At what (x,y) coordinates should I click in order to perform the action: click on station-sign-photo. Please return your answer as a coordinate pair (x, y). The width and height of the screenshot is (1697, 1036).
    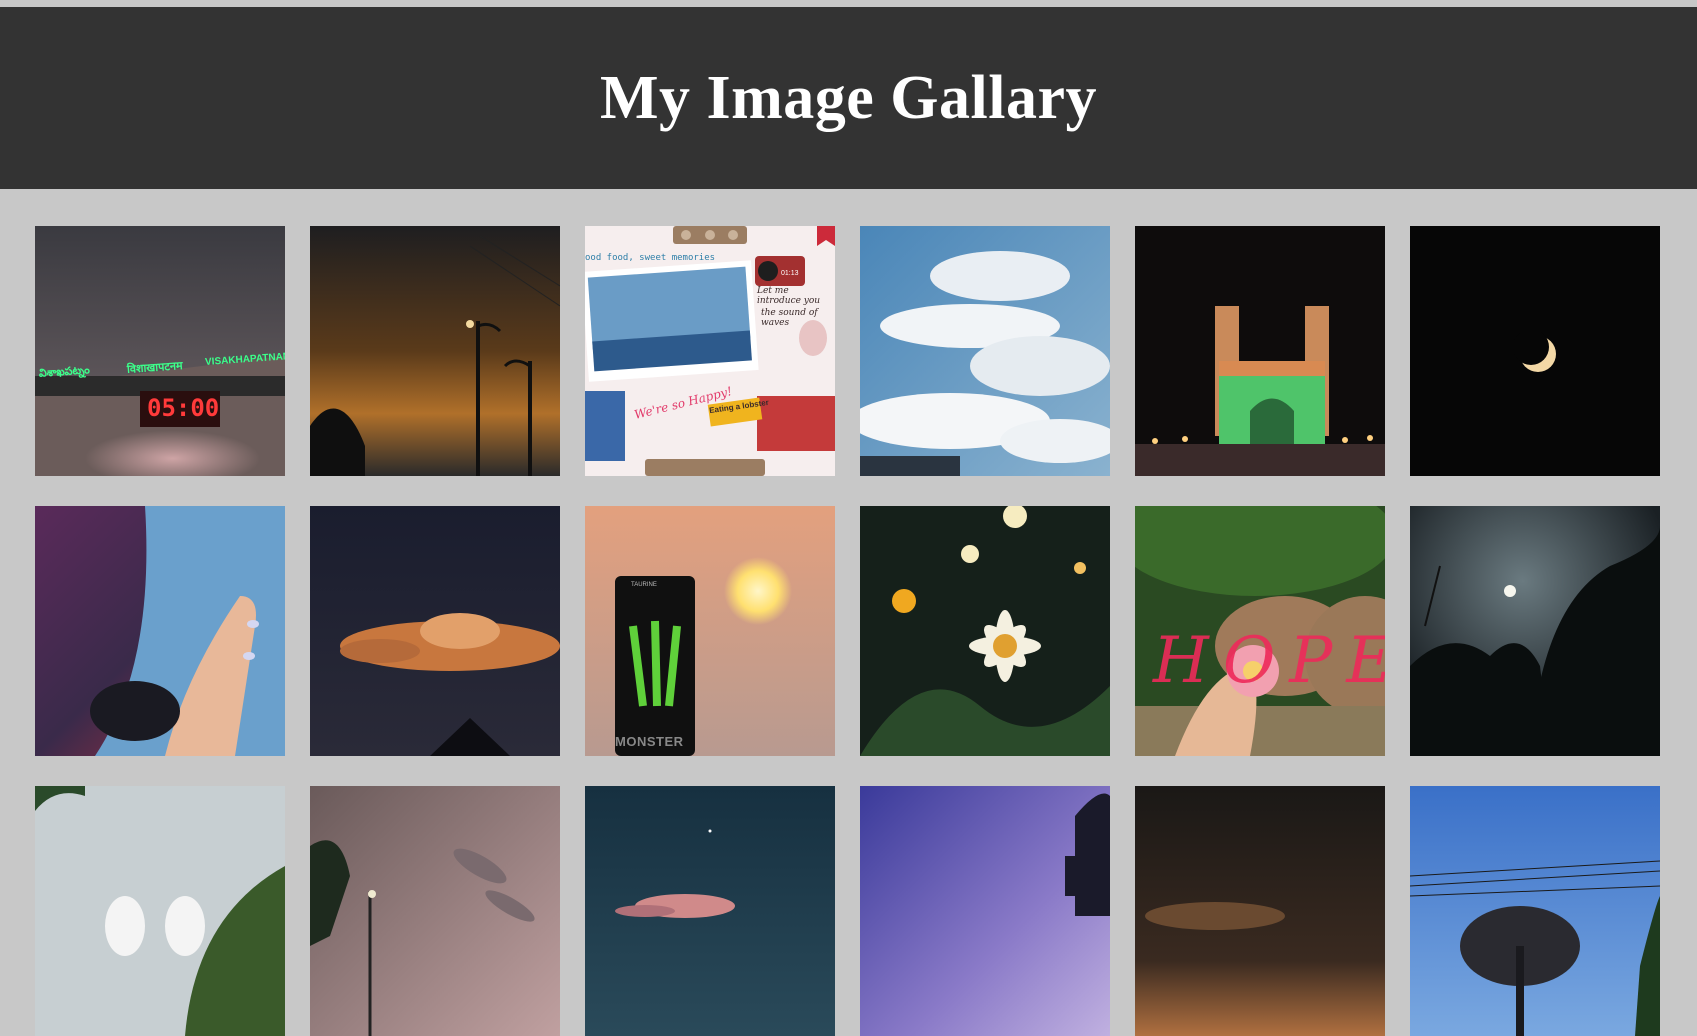
    Looking at the image, I should click on (160, 351).